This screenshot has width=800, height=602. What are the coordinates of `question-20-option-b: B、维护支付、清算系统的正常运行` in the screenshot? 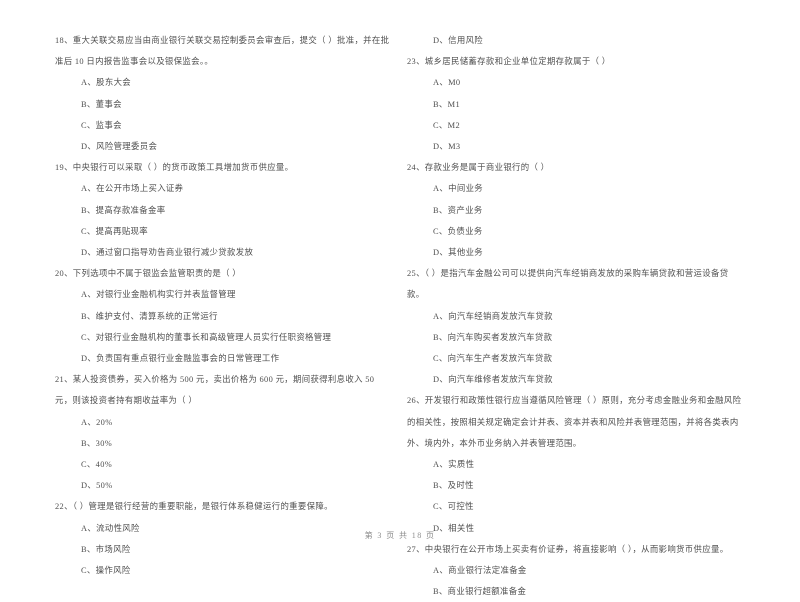 It's located at (224, 316).